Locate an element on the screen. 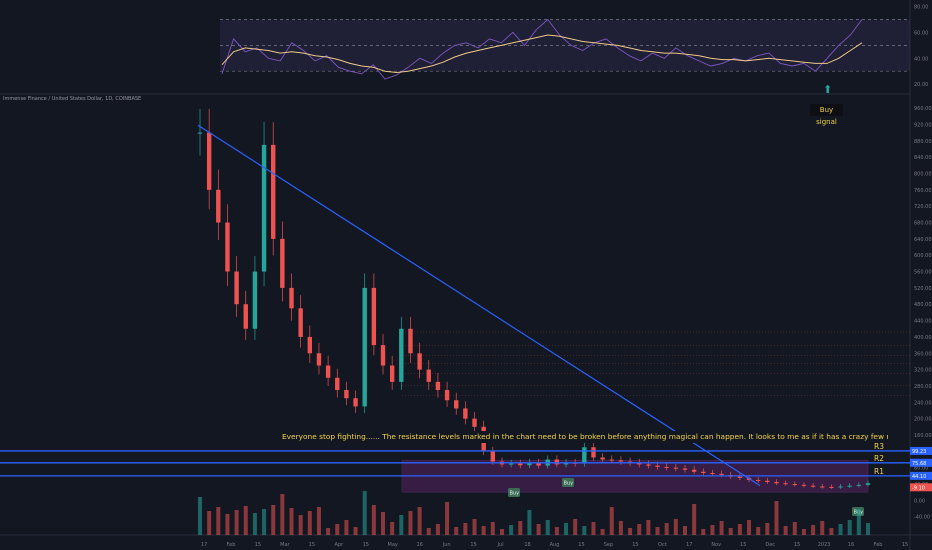  time-tick-label: May is located at coordinates (393, 545).